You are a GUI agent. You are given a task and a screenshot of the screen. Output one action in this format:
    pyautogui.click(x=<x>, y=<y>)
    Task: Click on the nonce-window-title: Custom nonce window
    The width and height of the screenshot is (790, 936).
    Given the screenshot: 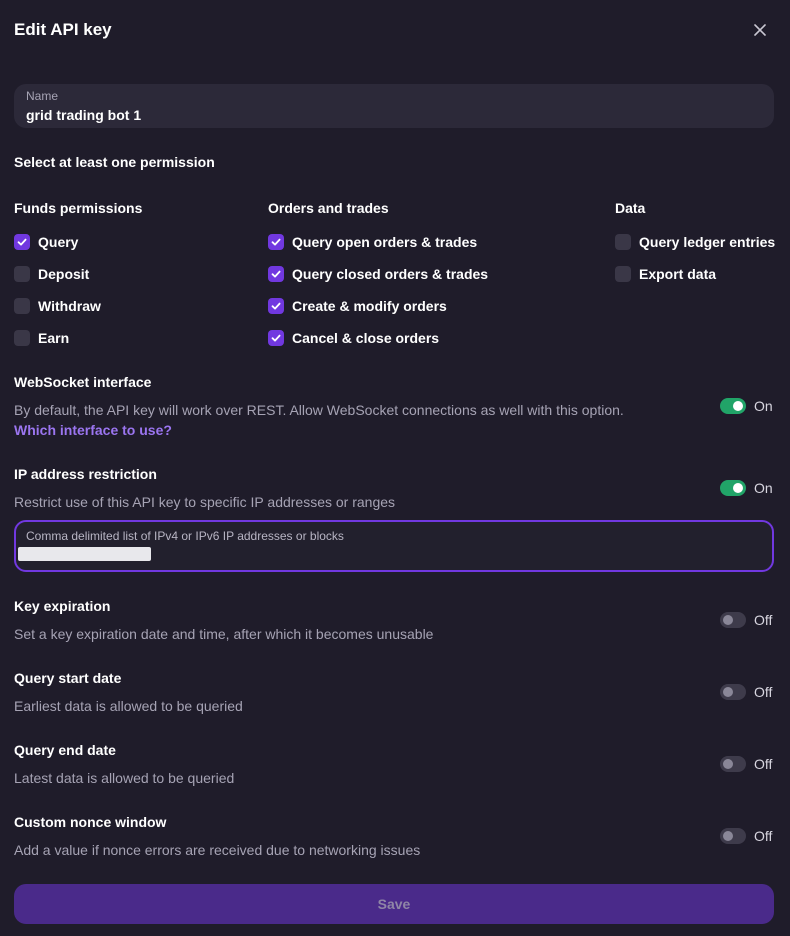 What is the action you would take?
    pyautogui.click(x=90, y=822)
    